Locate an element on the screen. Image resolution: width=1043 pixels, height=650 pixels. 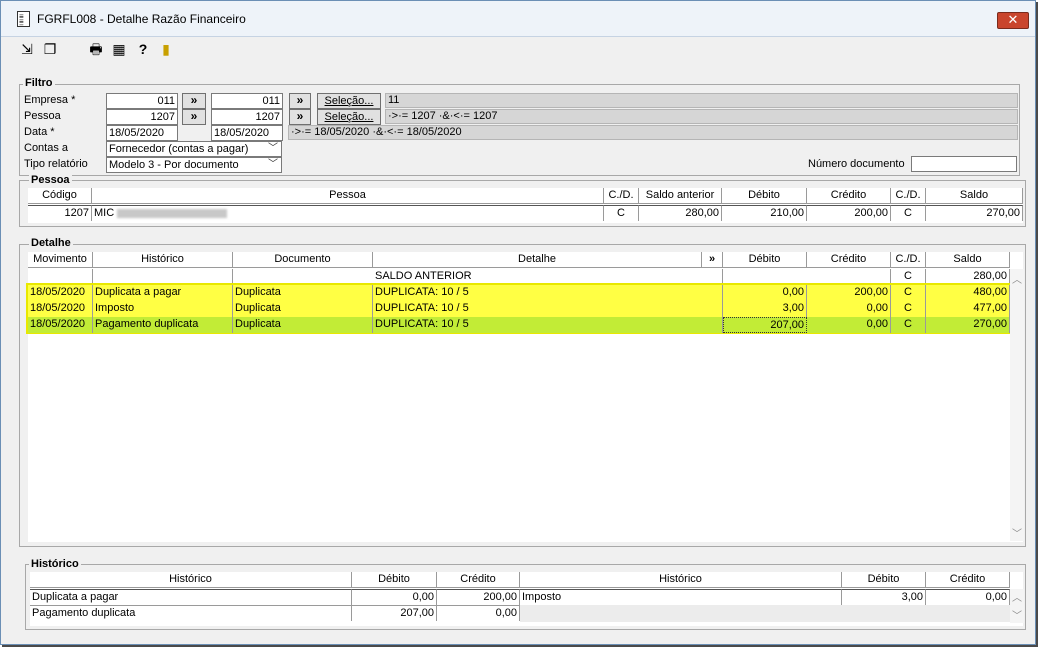
redacted-name-blur is located at coordinates (172, 213).